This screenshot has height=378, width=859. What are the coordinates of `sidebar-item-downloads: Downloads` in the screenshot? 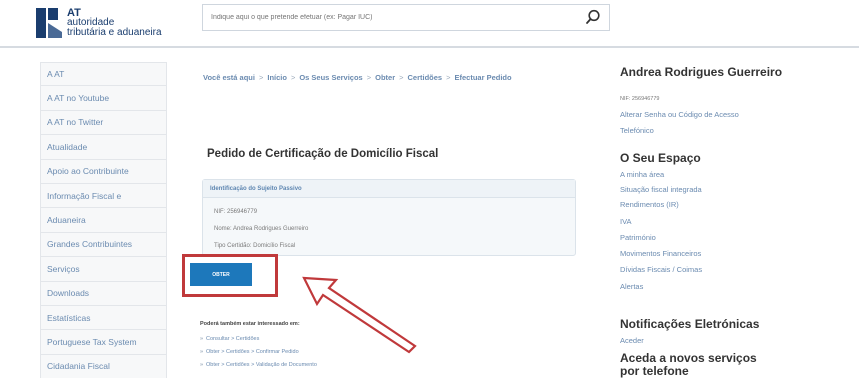 It's located at (103, 293).